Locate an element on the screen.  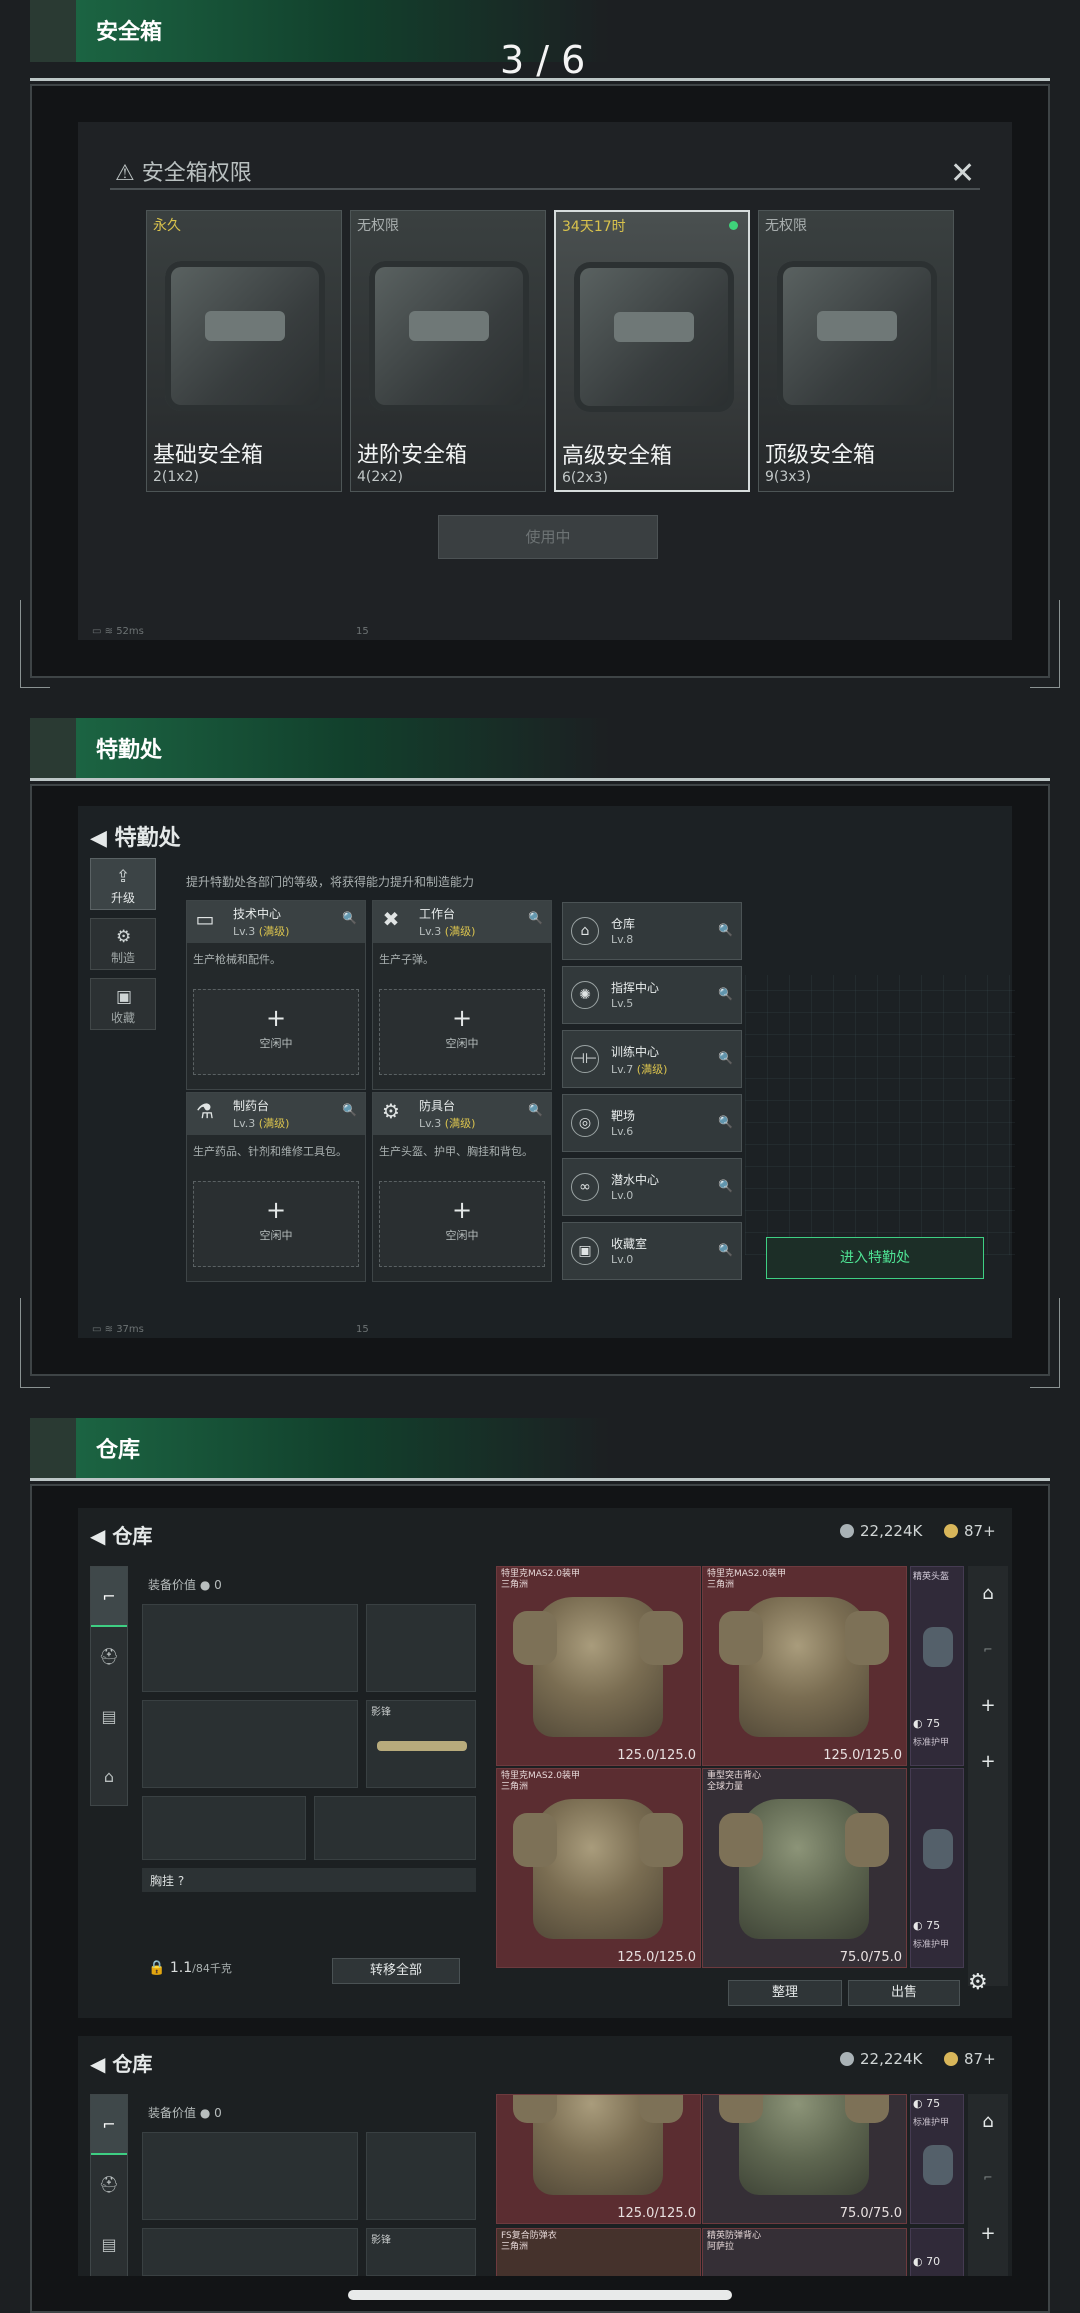
helmet-slot is located at coordinates (224, 1828).